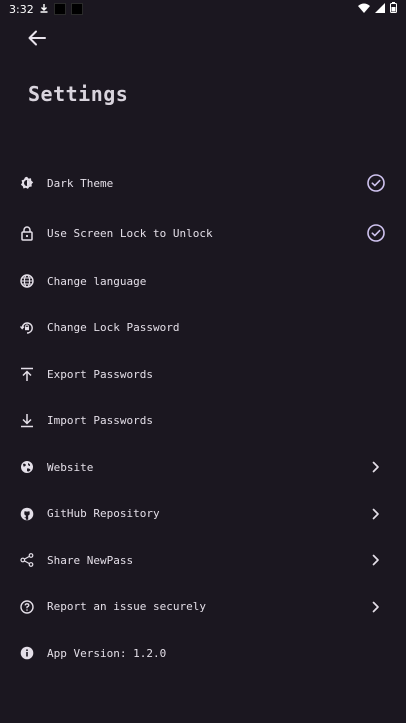 Image resolution: width=406 pixels, height=723 pixels. Describe the element at coordinates (100, 421) in the screenshot. I see `setting-label: Import Passwords` at that location.